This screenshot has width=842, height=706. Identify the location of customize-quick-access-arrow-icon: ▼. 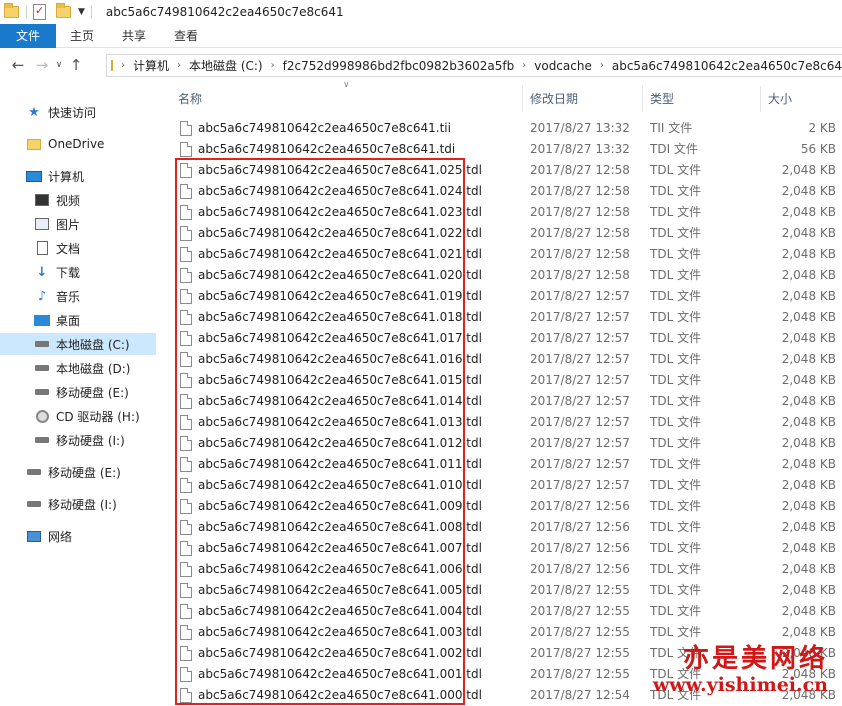
(81, 12).